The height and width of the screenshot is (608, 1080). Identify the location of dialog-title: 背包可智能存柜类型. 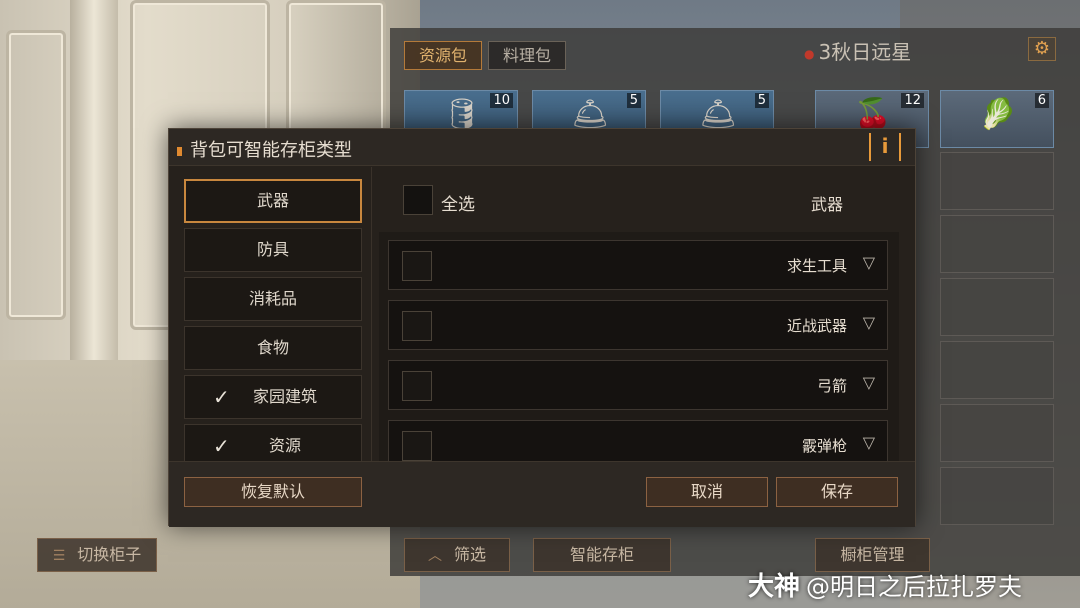
(264, 149).